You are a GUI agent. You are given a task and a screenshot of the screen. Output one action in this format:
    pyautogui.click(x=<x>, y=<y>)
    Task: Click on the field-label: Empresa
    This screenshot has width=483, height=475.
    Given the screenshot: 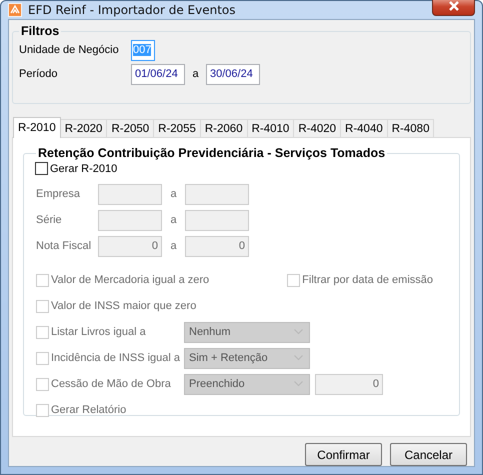 What is the action you would take?
    pyautogui.click(x=59, y=194)
    